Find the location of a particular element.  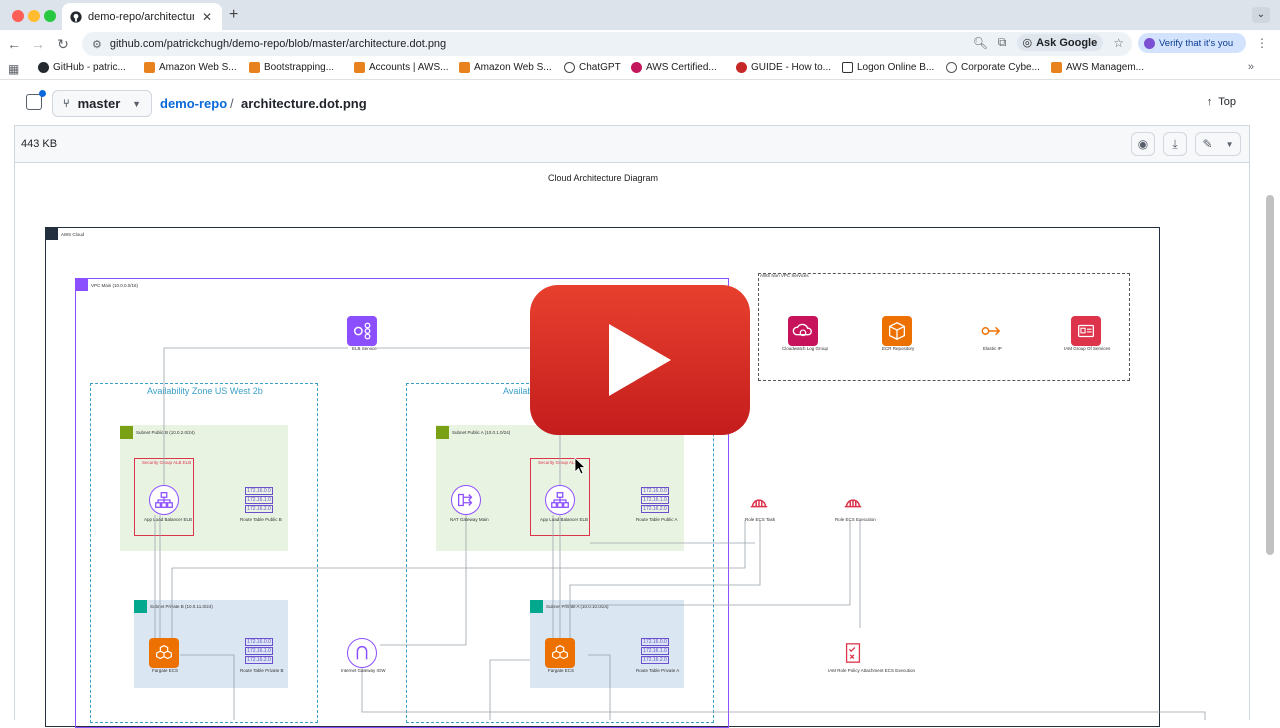

maximize-window-button is located at coordinates (50, 16).